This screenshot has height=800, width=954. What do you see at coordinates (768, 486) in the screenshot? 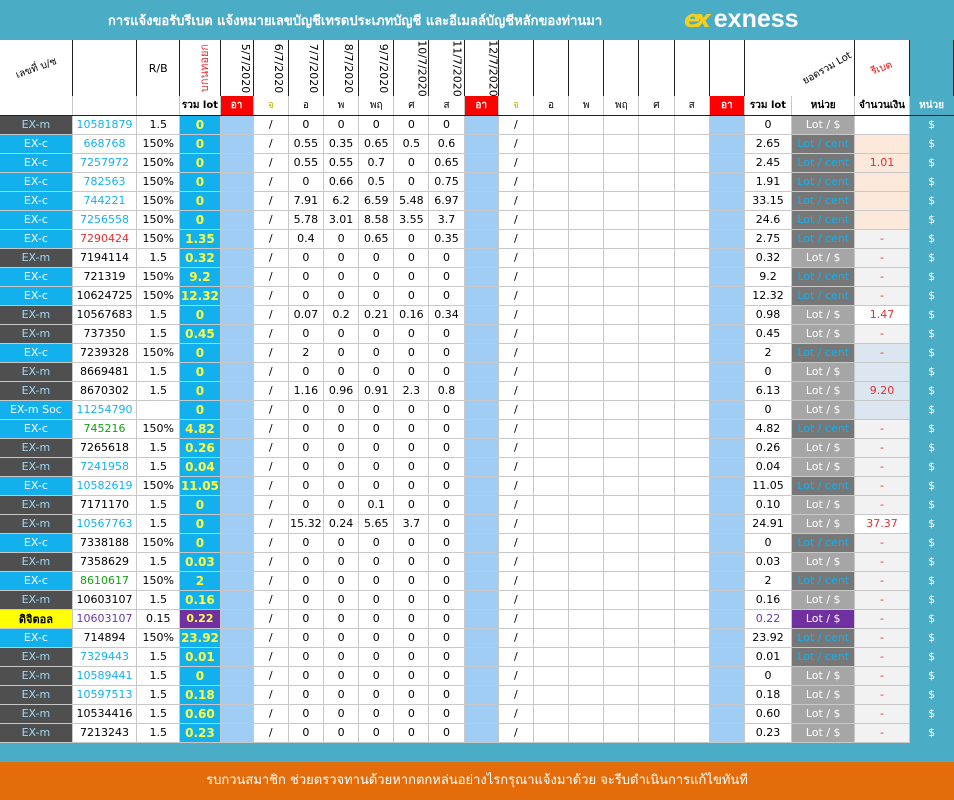
I see `sum-lot: 11.05` at bounding box center [768, 486].